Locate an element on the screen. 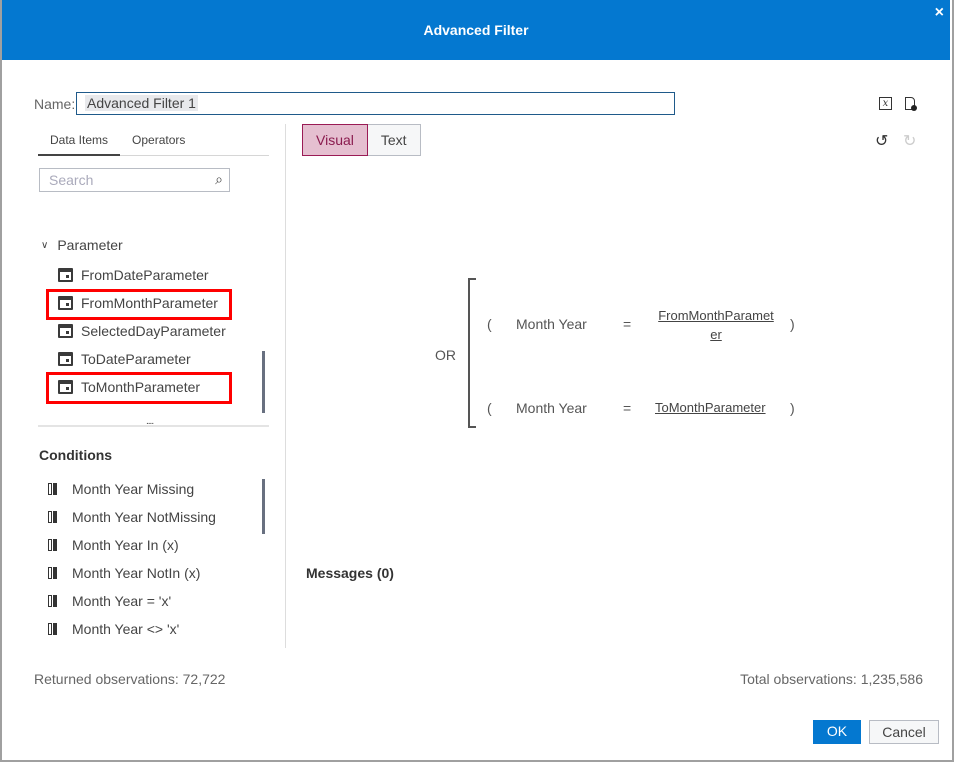 The image size is (954, 762). tab-data-items: Data Items is located at coordinates (79, 140).